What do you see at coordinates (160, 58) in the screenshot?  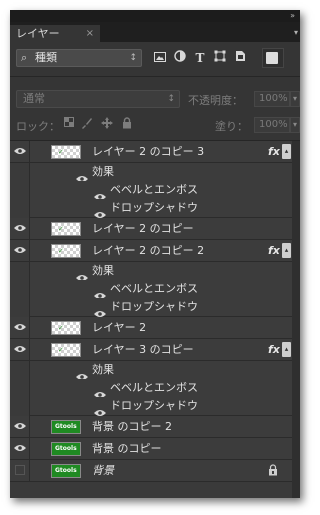 I see `image-filter-icon` at bounding box center [160, 58].